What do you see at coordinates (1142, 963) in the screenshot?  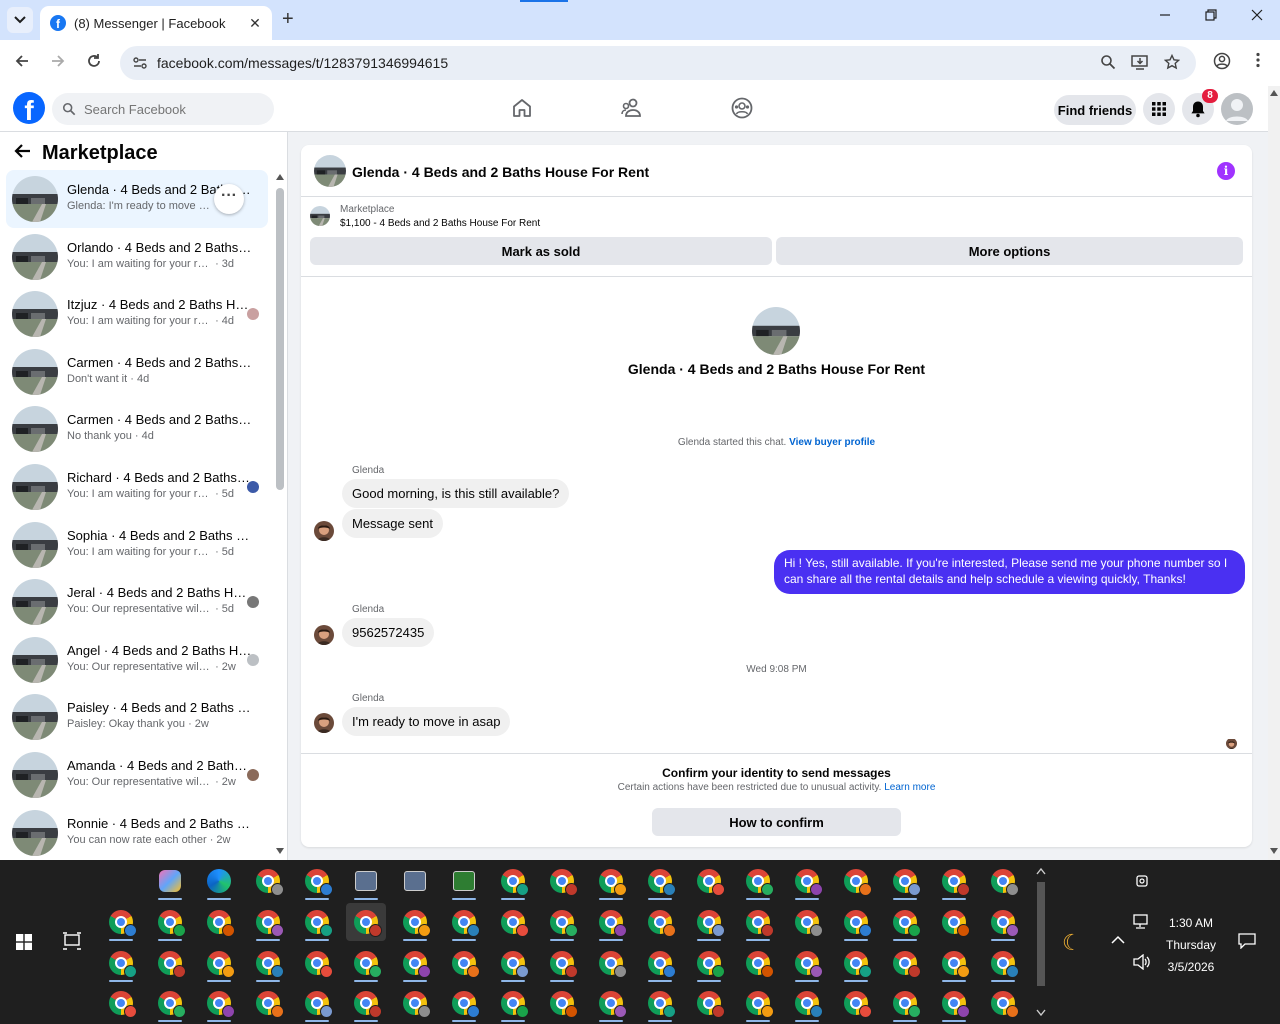 I see `volume-icon` at bounding box center [1142, 963].